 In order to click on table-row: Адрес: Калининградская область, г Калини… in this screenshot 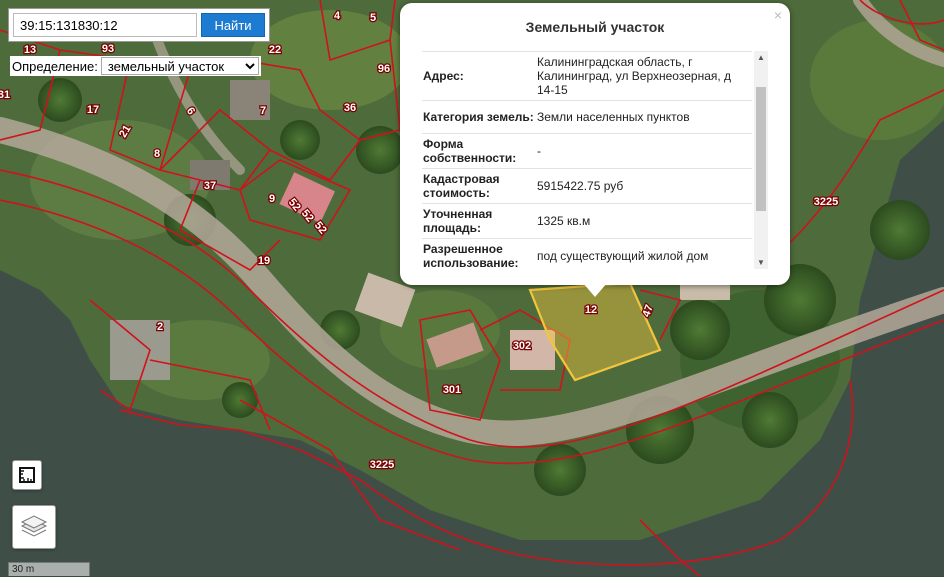, I will do `click(587, 76)`.